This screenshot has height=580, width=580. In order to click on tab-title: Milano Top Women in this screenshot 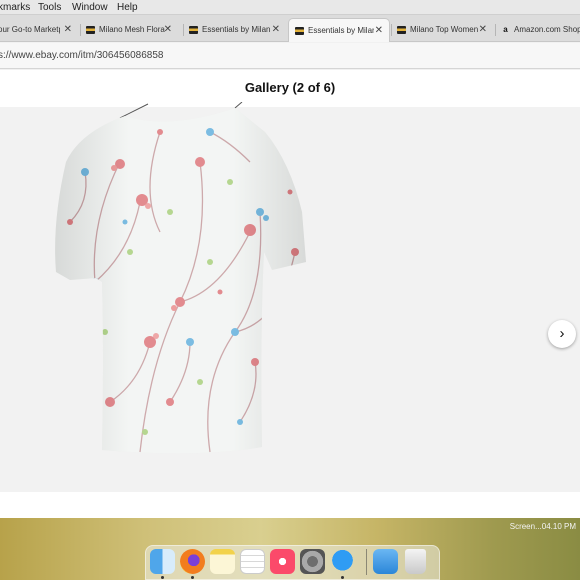, I will do `click(444, 29)`.